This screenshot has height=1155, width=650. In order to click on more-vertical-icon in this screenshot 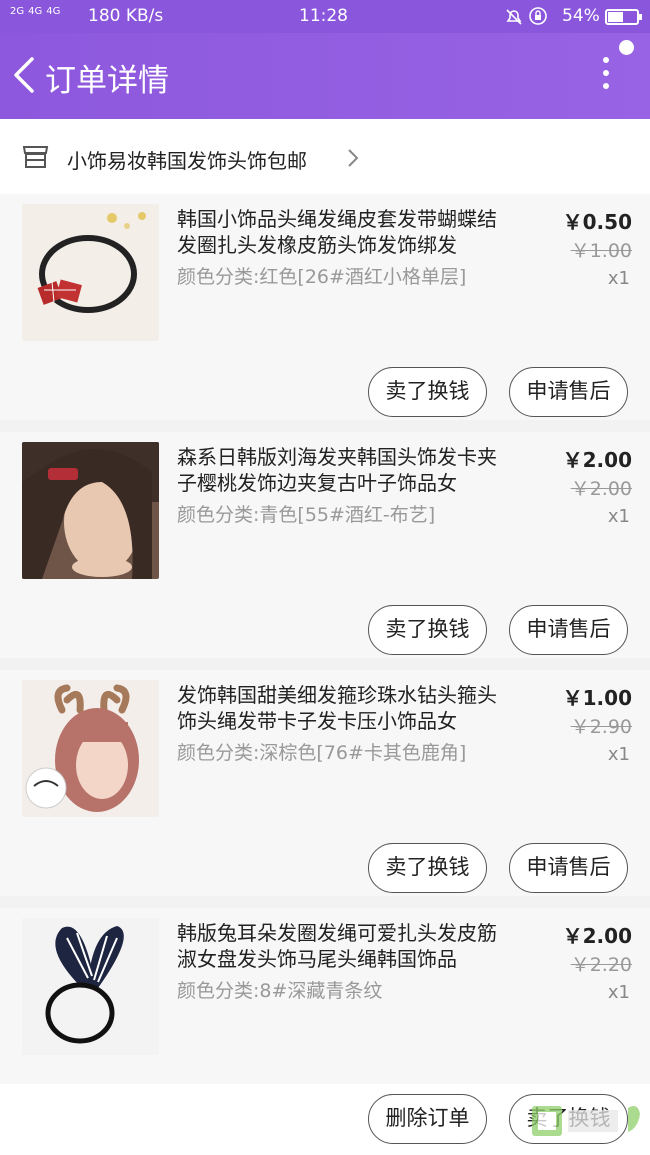, I will do `click(606, 73)`.